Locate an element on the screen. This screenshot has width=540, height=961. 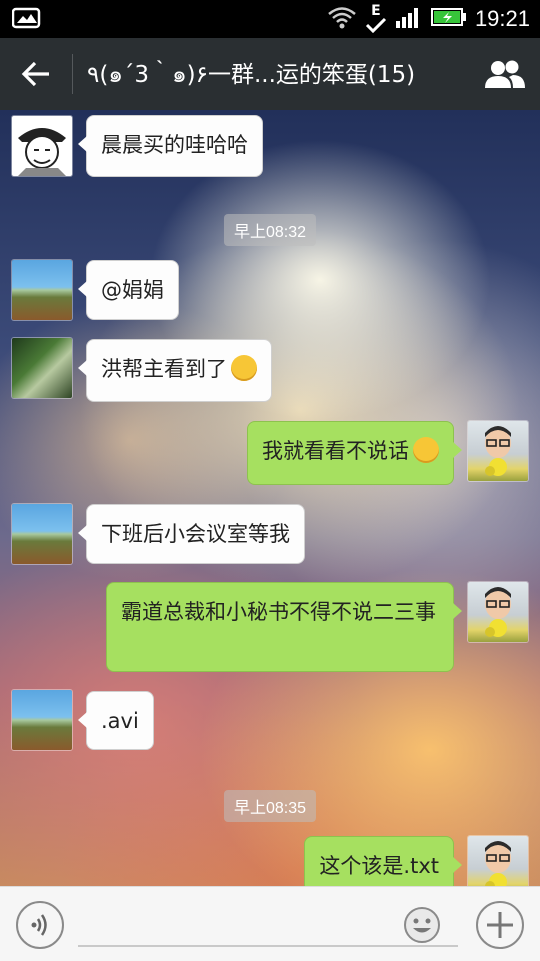
more-options-button is located at coordinates (500, 925).